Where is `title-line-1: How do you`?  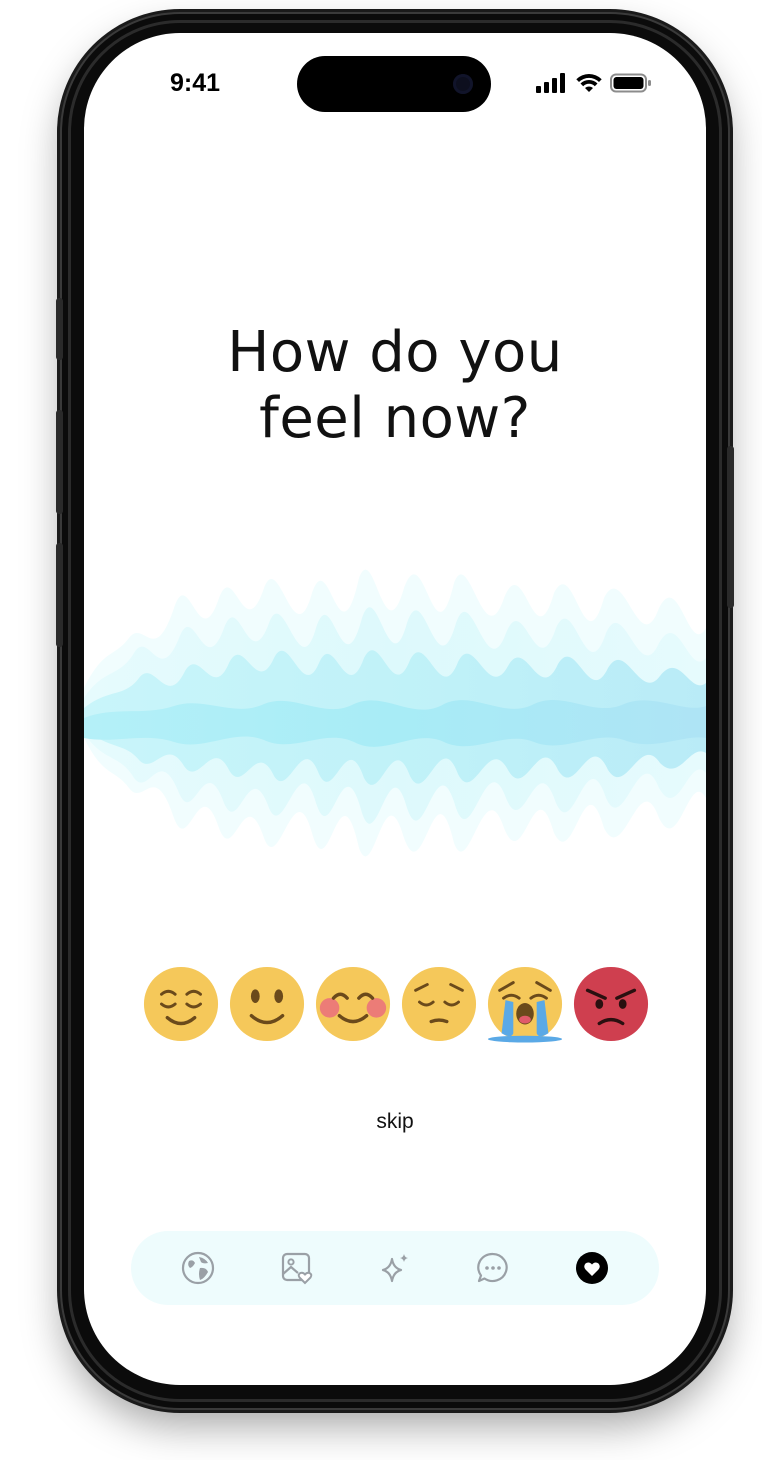 title-line-1: How do you is located at coordinates (395, 352).